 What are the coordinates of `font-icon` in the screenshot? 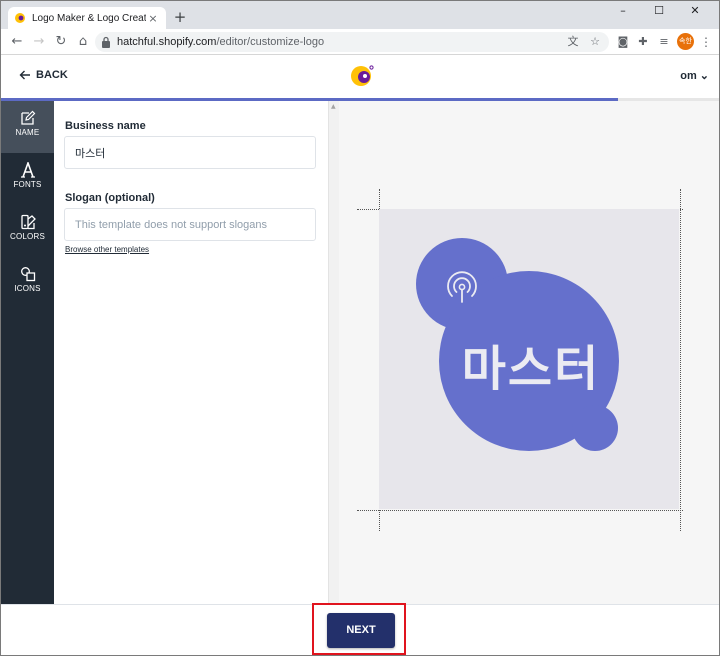 It's located at (27, 170).